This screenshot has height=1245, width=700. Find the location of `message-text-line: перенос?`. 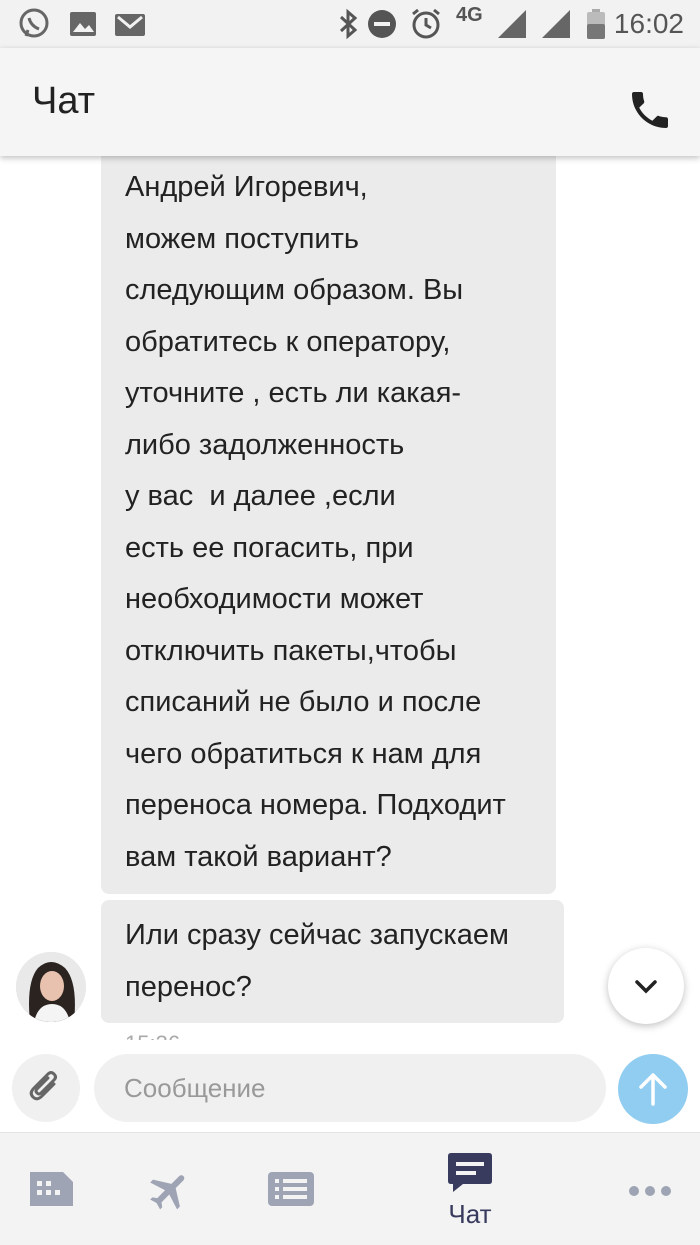

message-text-line: перенос? is located at coordinates (188, 986).